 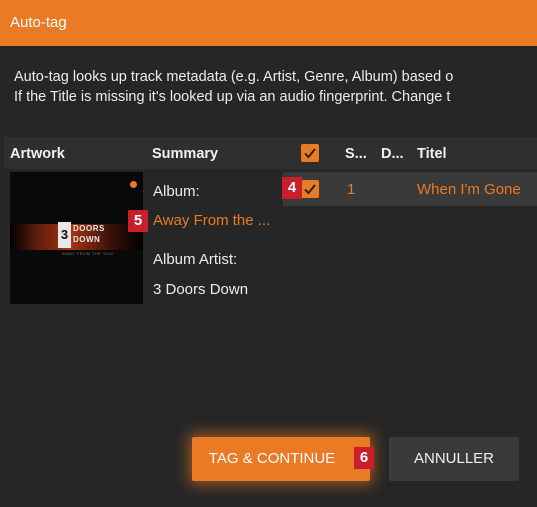 What do you see at coordinates (138, 221) in the screenshot?
I see `callout-badge-5: 5` at bounding box center [138, 221].